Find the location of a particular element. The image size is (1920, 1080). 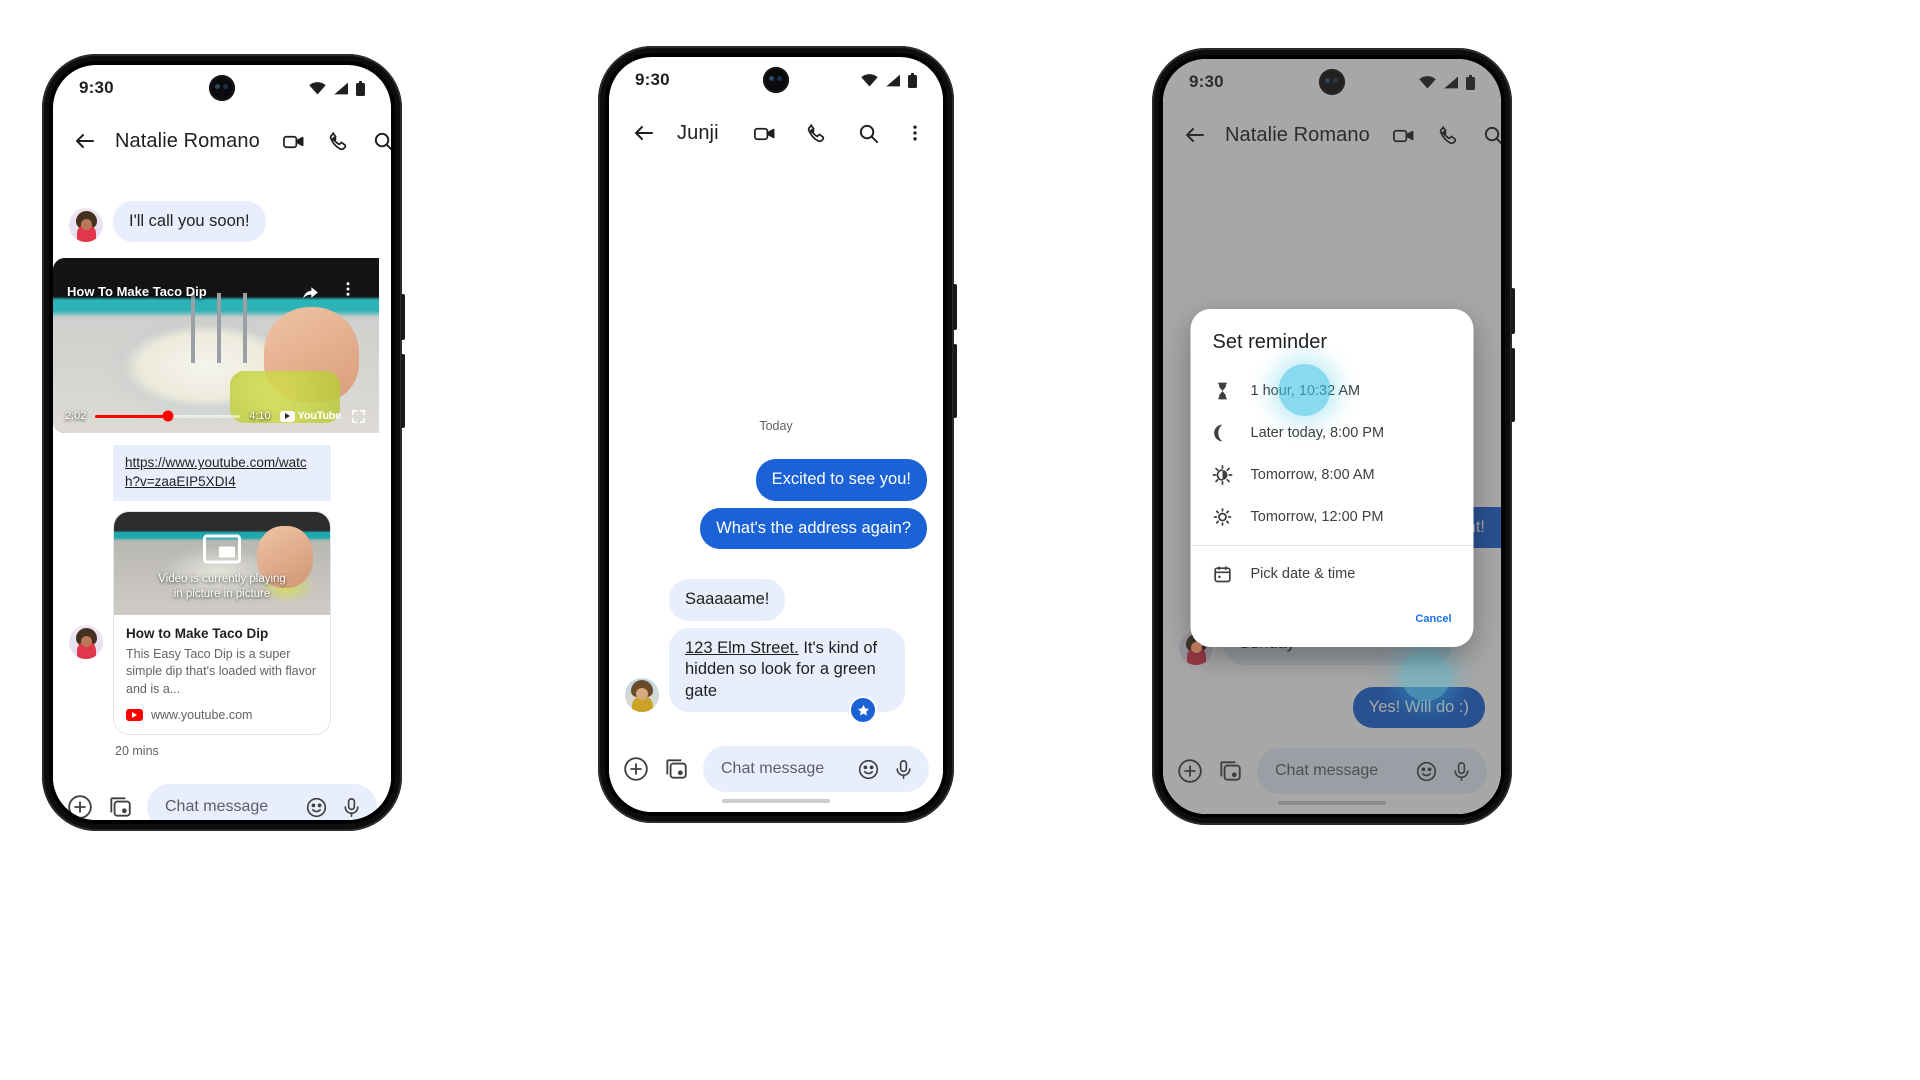

signal-icon is located at coordinates (341, 88).